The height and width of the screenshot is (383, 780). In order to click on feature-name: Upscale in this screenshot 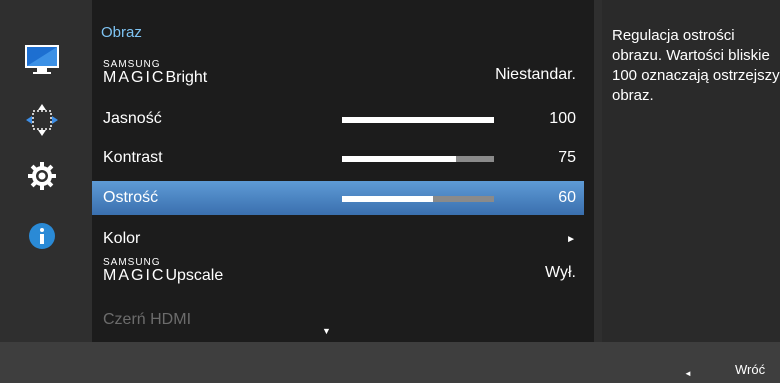, I will do `click(194, 275)`.